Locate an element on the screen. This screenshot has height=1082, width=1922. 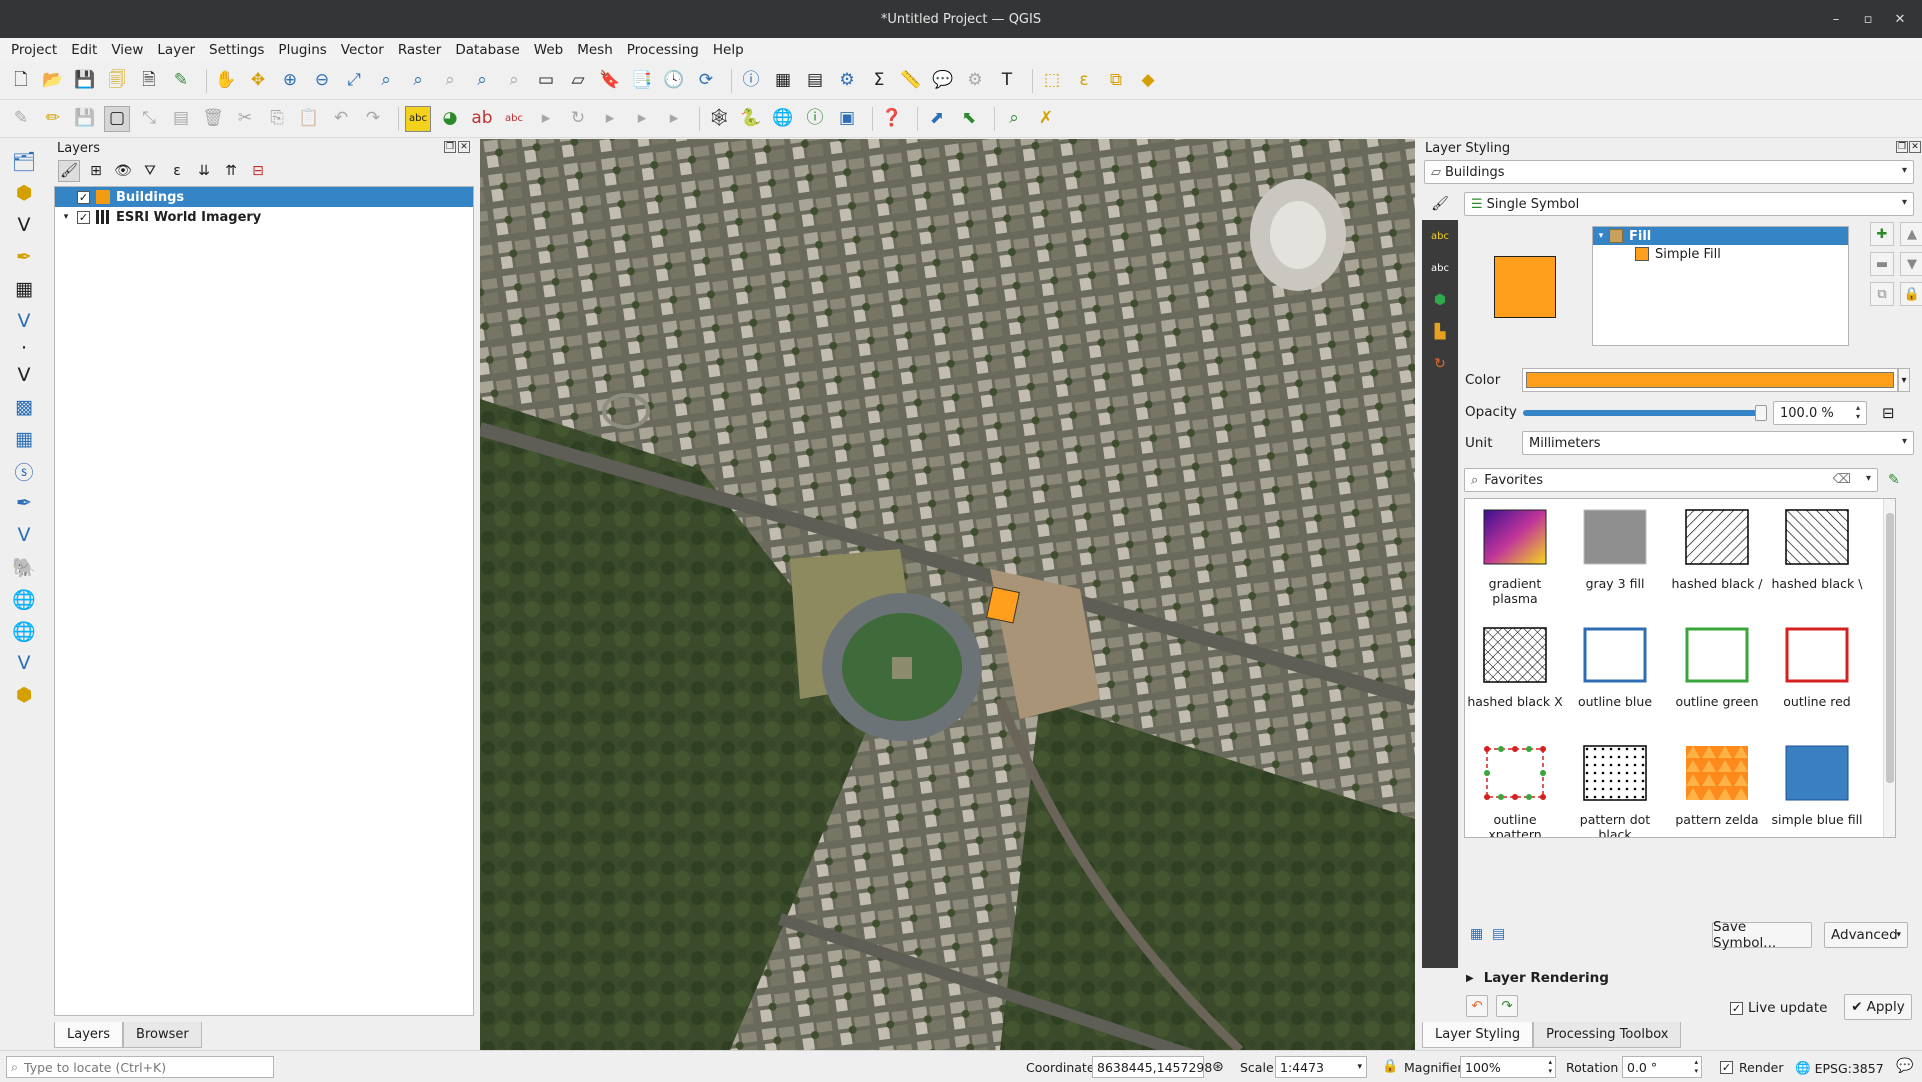
opacity-slider is located at coordinates (1645, 413).